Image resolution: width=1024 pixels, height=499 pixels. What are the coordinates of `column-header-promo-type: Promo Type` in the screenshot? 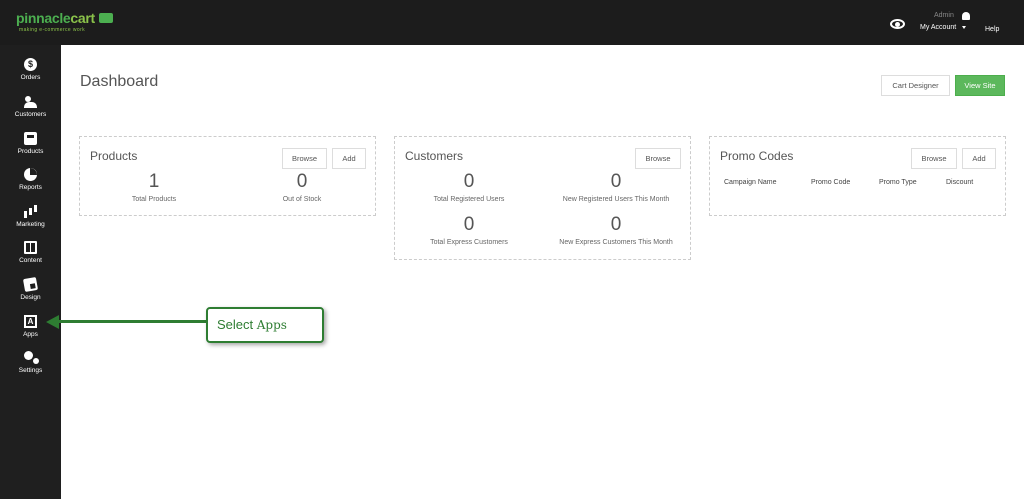 It's located at (898, 182).